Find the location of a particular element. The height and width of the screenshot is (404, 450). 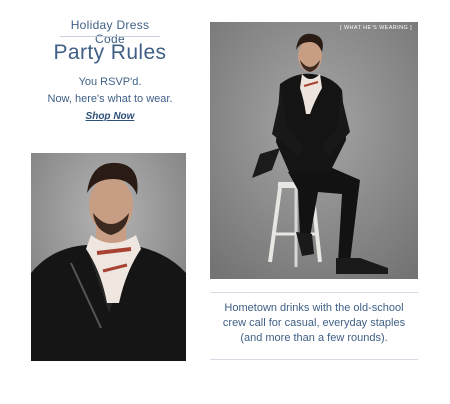

kicker-divider is located at coordinates (110, 36).